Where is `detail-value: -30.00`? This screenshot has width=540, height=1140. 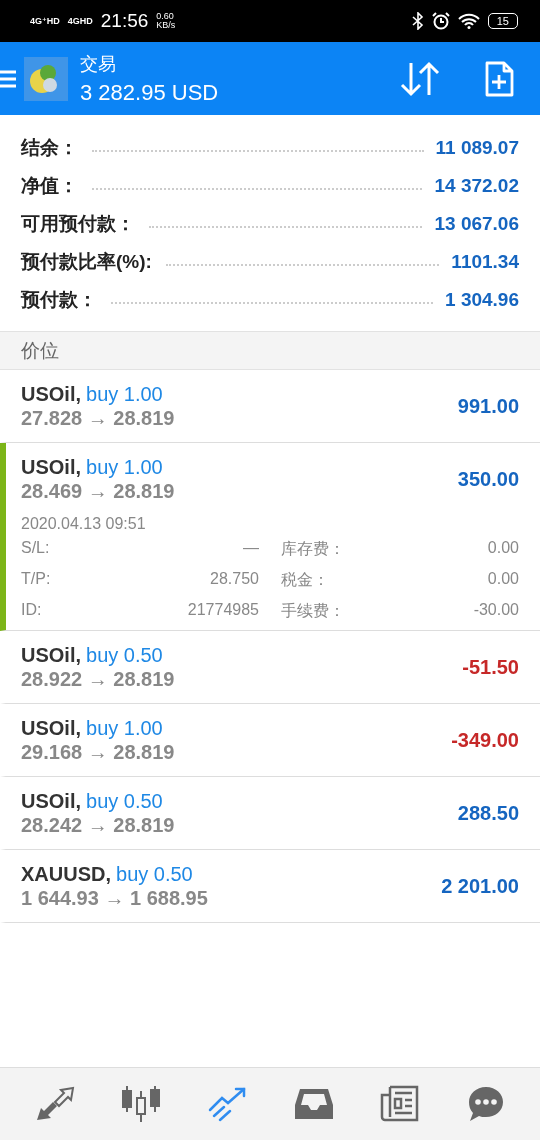
detail-value: -30.00 is located at coordinates (495, 610).